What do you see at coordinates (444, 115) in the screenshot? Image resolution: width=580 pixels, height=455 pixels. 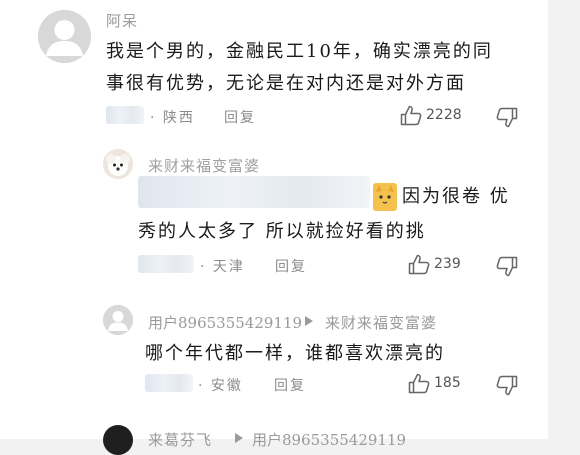 I see `like-count: 2228` at bounding box center [444, 115].